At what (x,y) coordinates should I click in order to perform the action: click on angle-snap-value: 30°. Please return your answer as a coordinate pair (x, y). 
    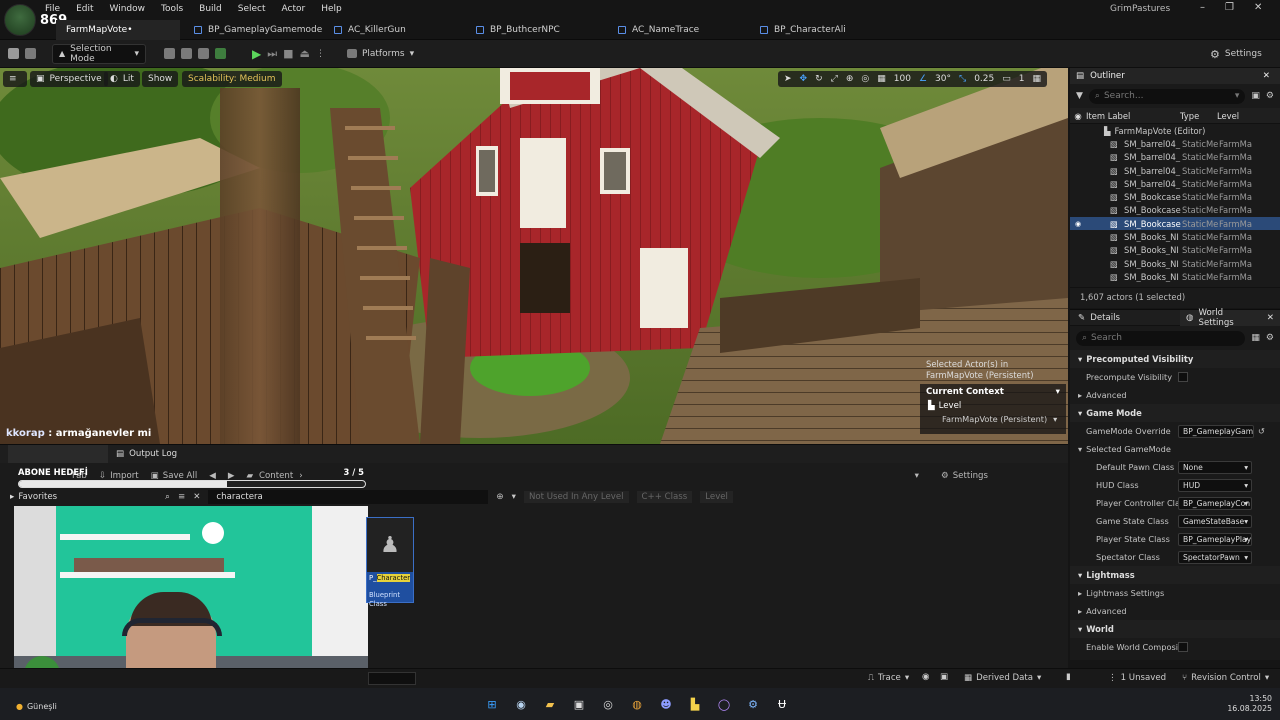
    Looking at the image, I should click on (943, 79).